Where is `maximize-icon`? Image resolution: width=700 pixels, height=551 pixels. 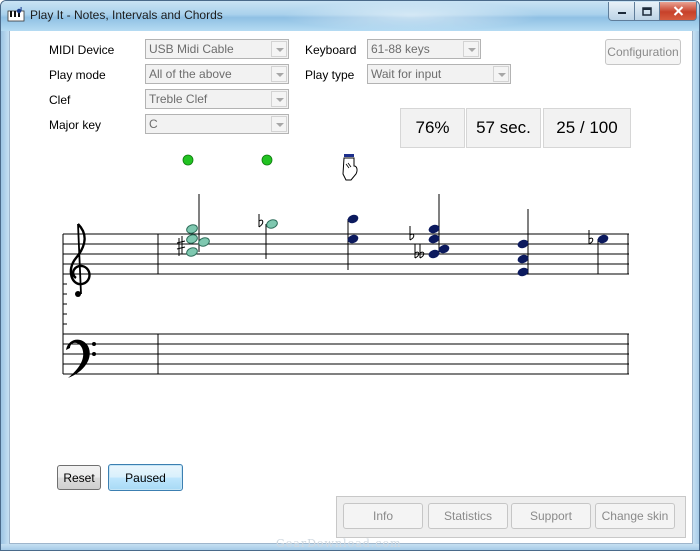 maximize-icon is located at coordinates (647, 11).